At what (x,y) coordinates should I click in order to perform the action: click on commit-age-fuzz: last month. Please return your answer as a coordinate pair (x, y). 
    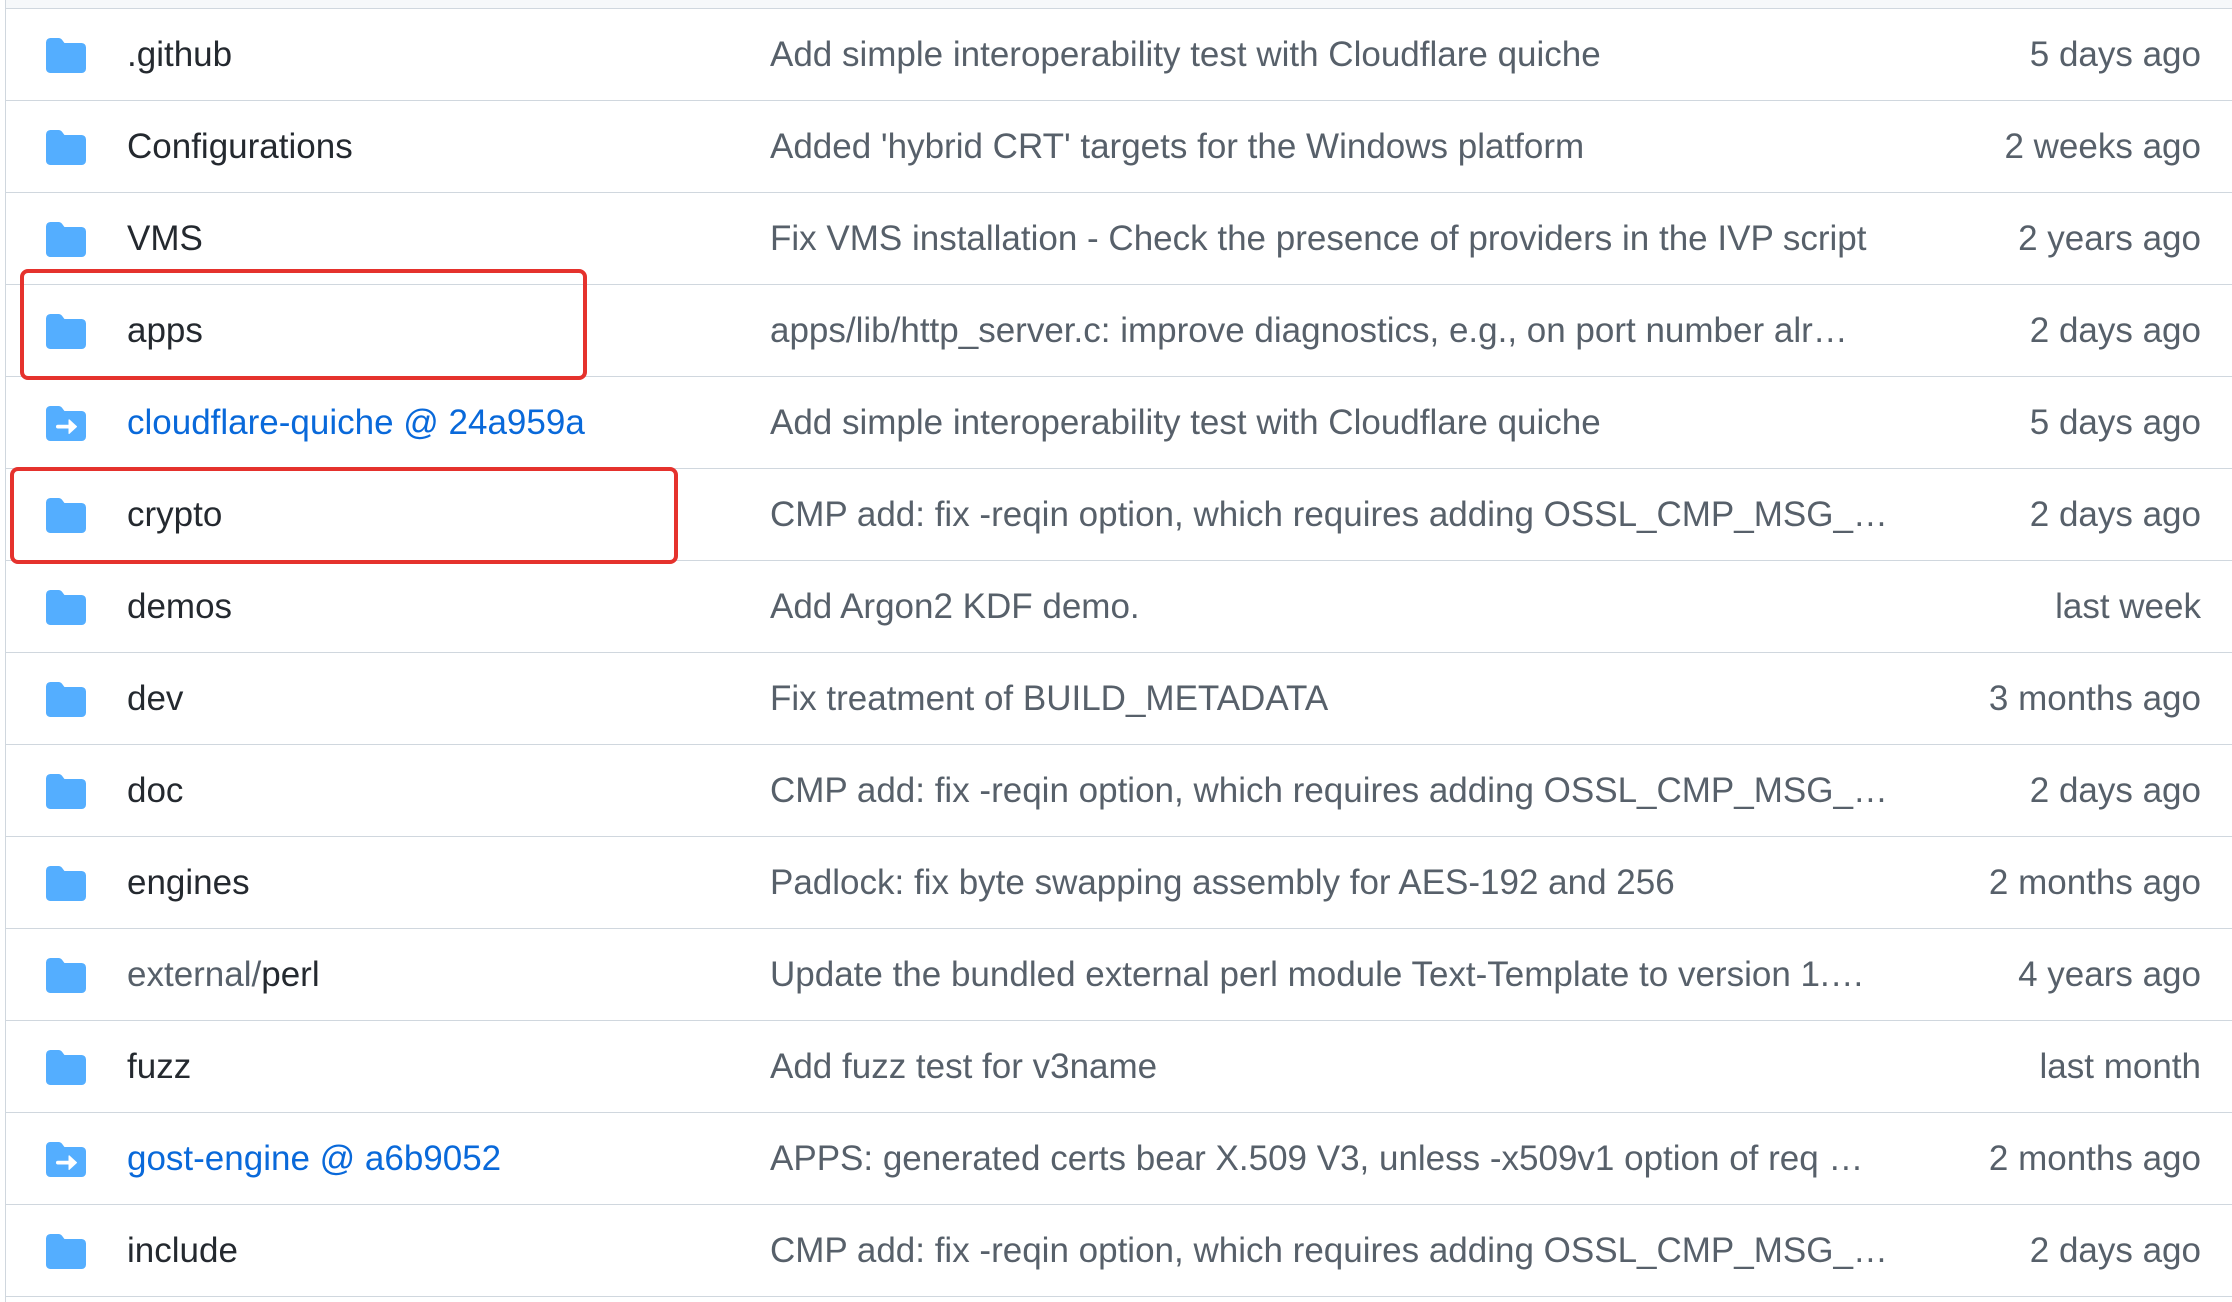
    Looking at the image, I should click on (2120, 1066).